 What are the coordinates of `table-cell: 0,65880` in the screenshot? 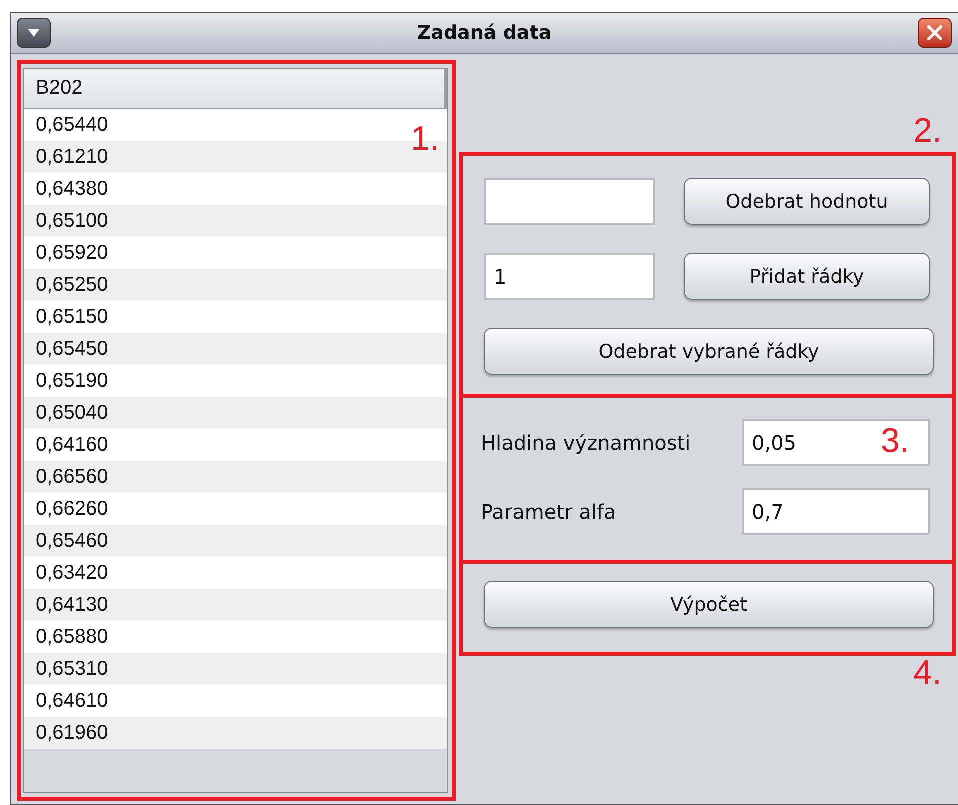 It's located at (235, 637).